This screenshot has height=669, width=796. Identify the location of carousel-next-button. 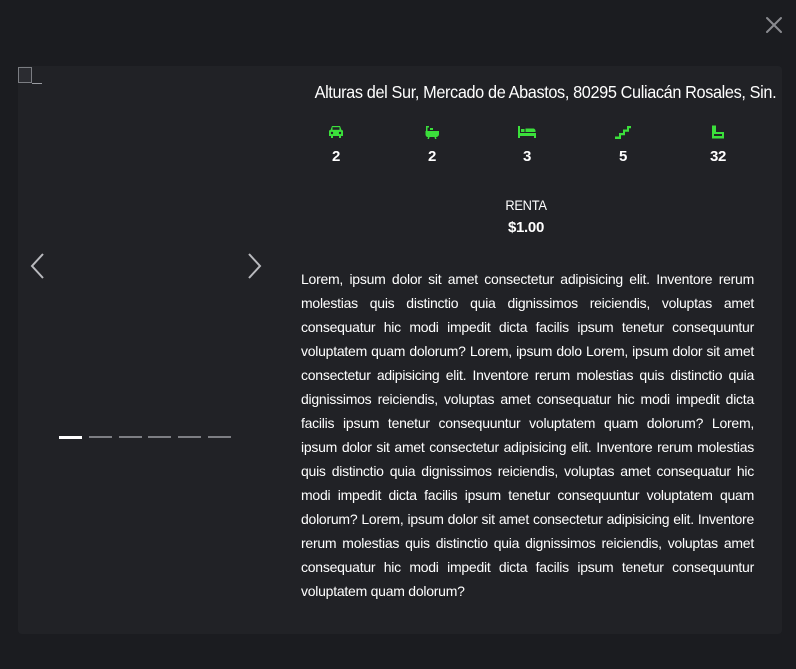
(254, 266).